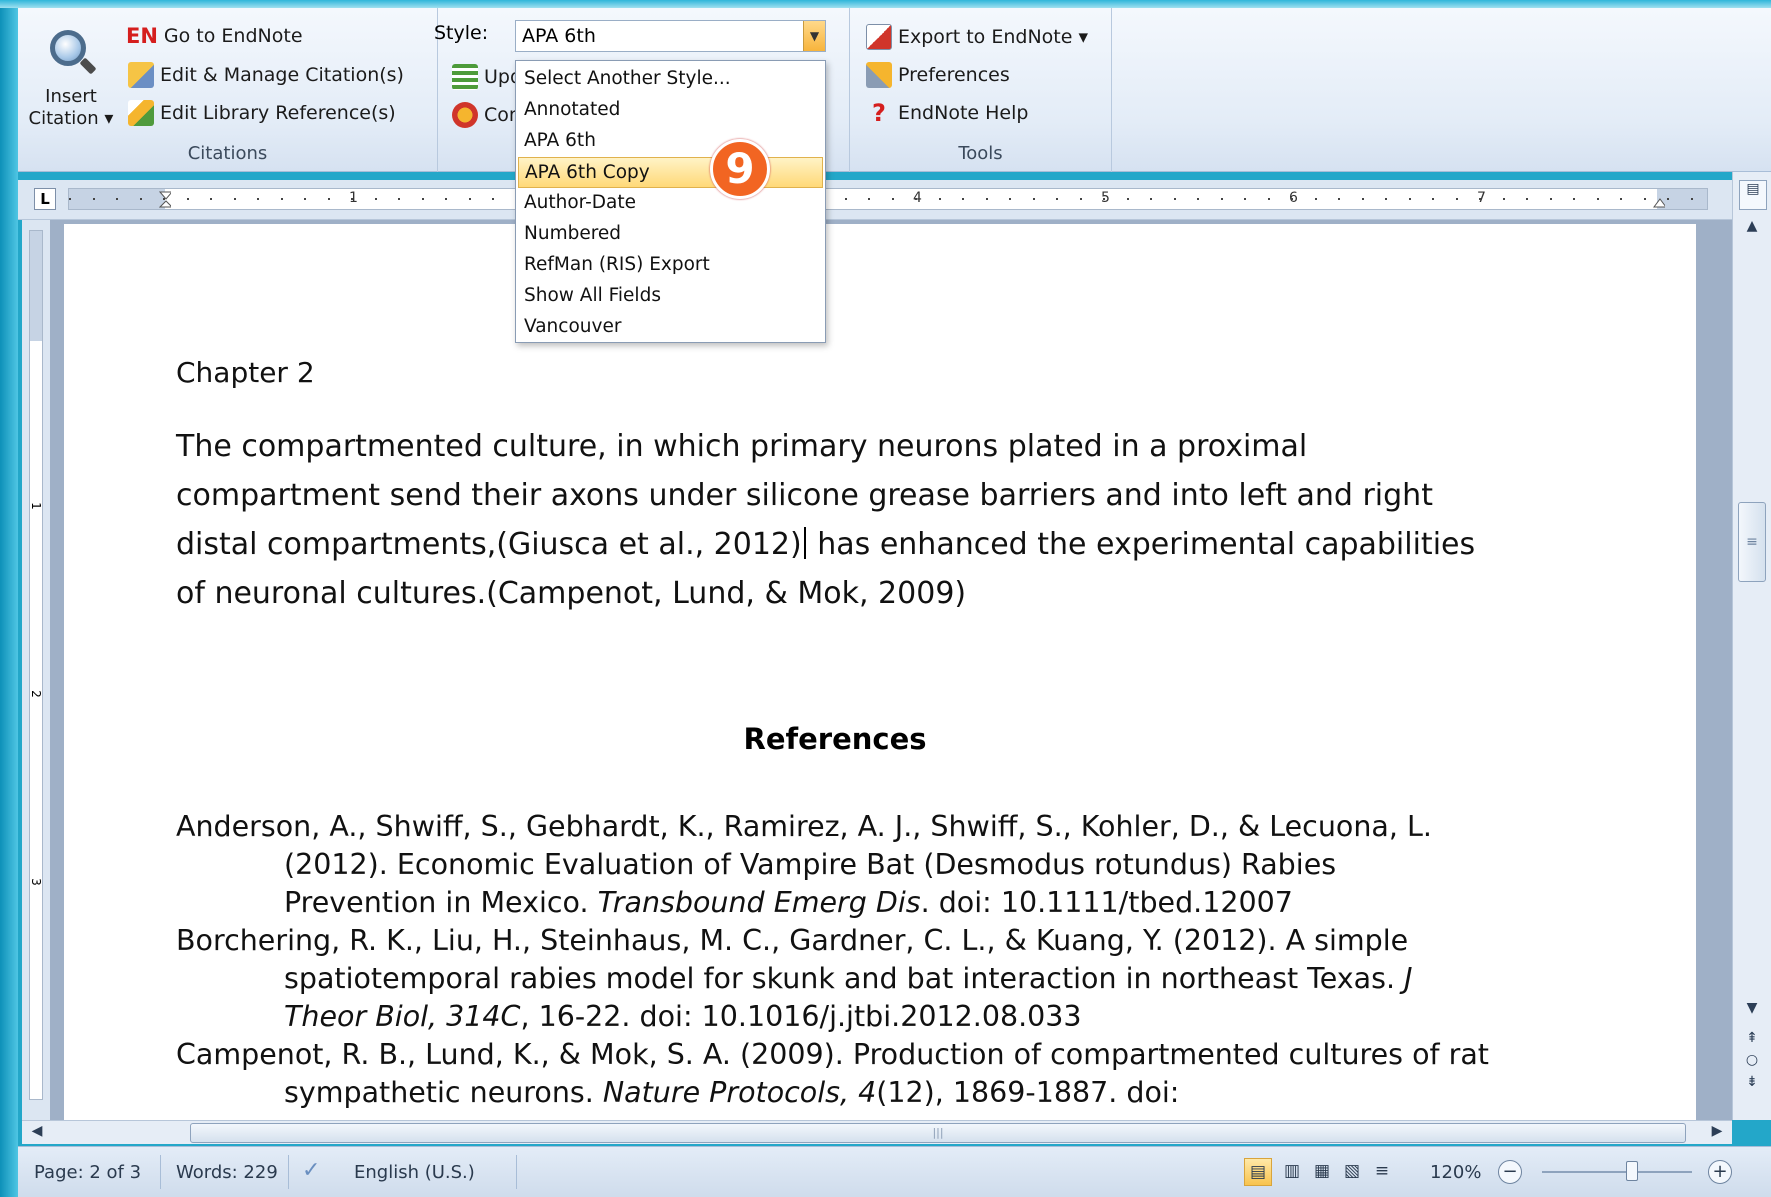 The image size is (1771, 1197). Describe the element at coordinates (45, 199) in the screenshot. I see `tab-selector-button: L` at that location.